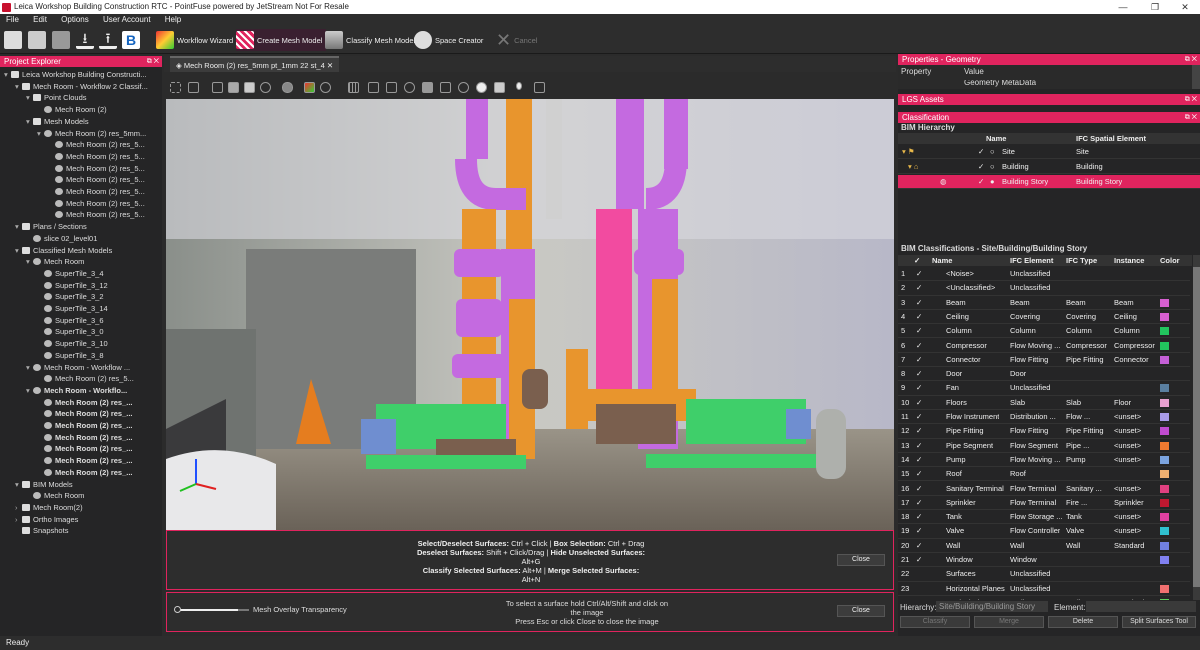  What do you see at coordinates (211, 609) in the screenshot?
I see `transparency-slider` at bounding box center [211, 609].